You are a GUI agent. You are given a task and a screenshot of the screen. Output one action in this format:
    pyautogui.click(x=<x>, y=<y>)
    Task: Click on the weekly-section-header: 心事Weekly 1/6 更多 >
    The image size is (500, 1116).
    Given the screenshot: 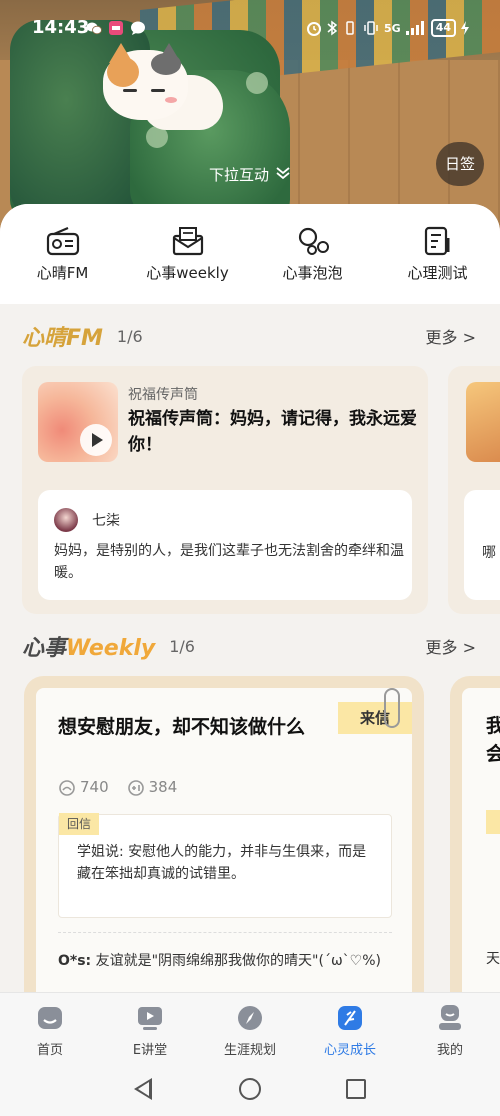 What is the action you would take?
    pyautogui.click(x=249, y=646)
    